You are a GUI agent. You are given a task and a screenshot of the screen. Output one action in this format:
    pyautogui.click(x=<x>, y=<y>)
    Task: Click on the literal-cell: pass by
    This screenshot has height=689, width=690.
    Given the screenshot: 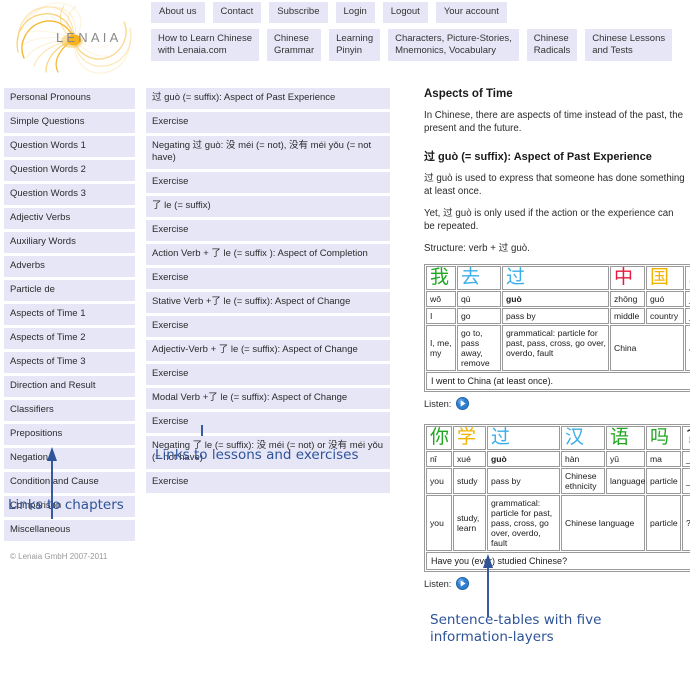 What is the action you would take?
    pyautogui.click(x=555, y=316)
    